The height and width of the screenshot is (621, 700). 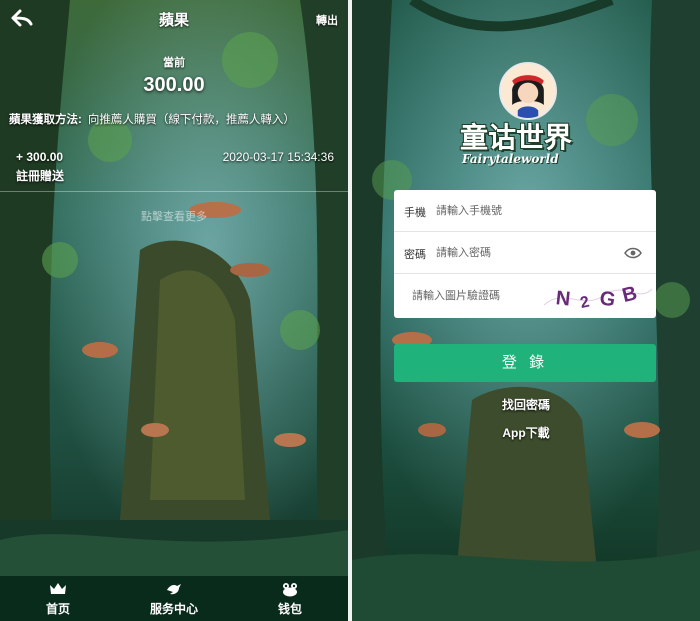 I want to click on bird-icon, so click(x=174, y=589).